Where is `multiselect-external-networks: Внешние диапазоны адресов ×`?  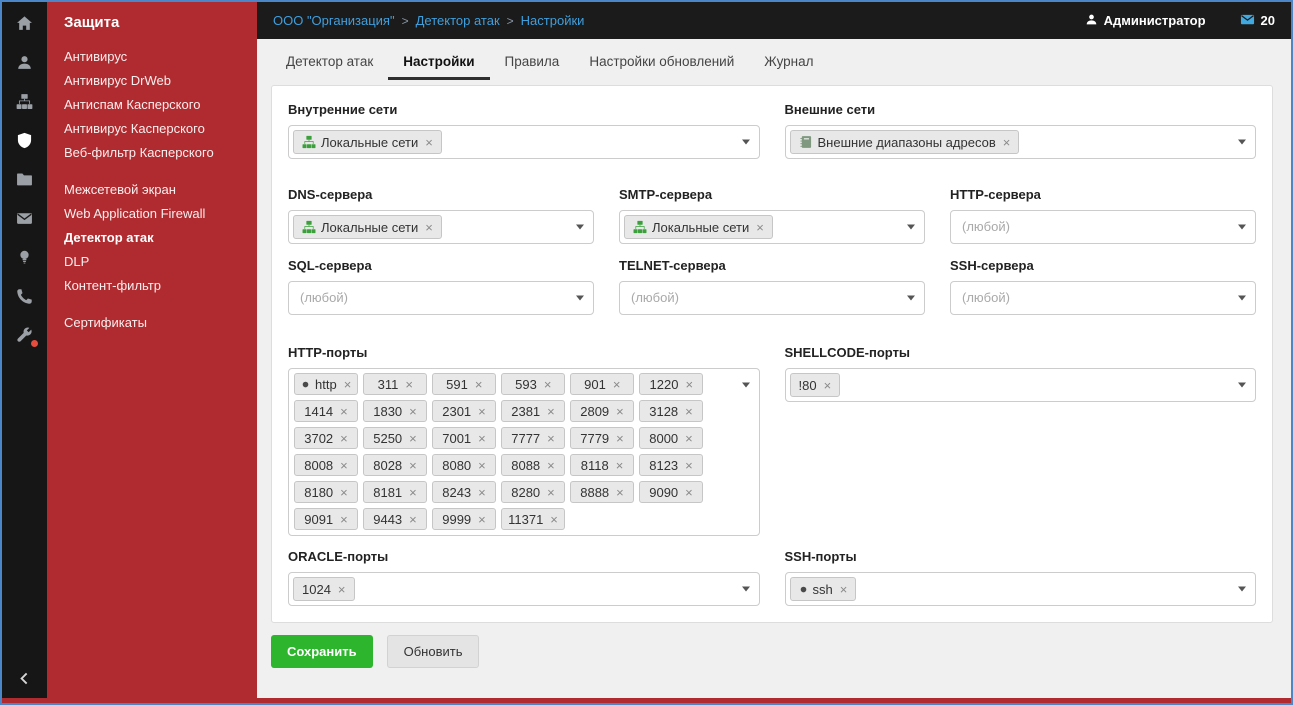 multiselect-external-networks: Внешние диапазоны адресов × is located at coordinates (1020, 142).